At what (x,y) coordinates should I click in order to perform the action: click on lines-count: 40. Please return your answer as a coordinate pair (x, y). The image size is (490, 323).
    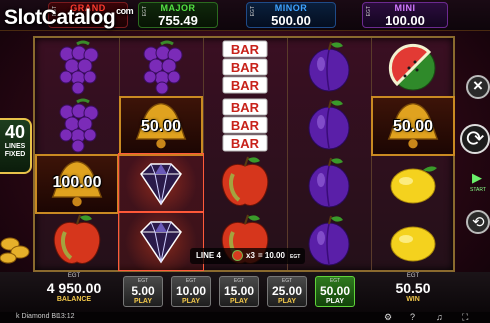
    Looking at the image, I should click on (15, 132).